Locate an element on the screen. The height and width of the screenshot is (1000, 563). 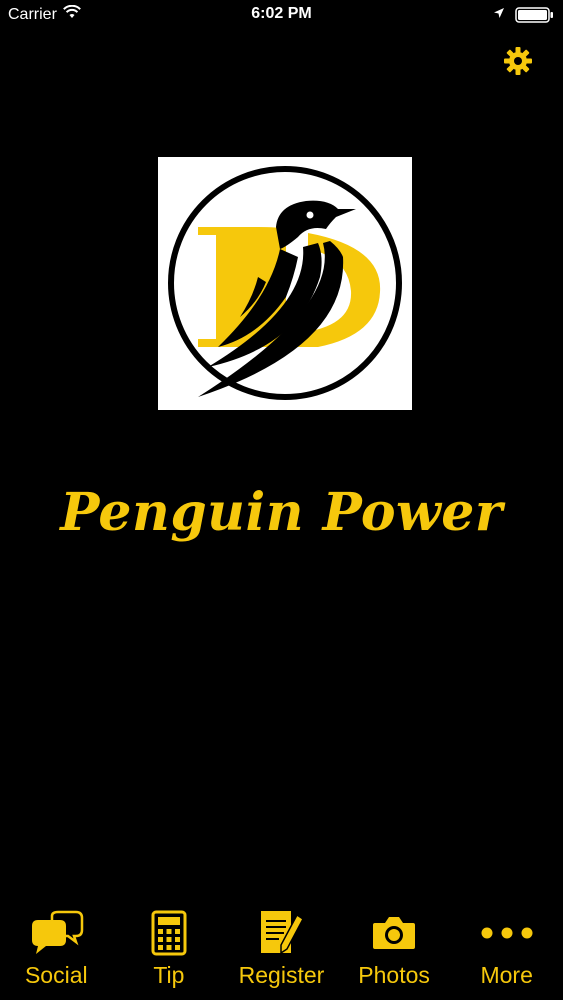
tab-social-label: Social is located at coordinates (56, 975).